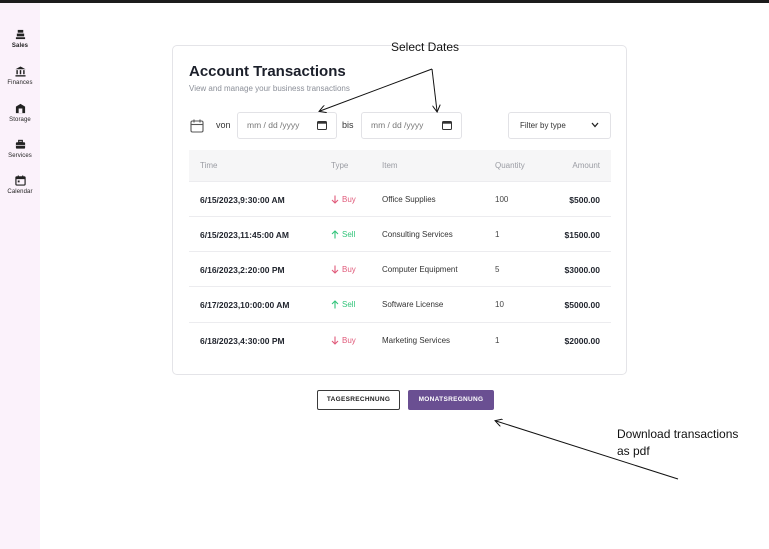 This screenshot has height=549, width=769. I want to click on arrow-to-to-date, so click(434, 89).